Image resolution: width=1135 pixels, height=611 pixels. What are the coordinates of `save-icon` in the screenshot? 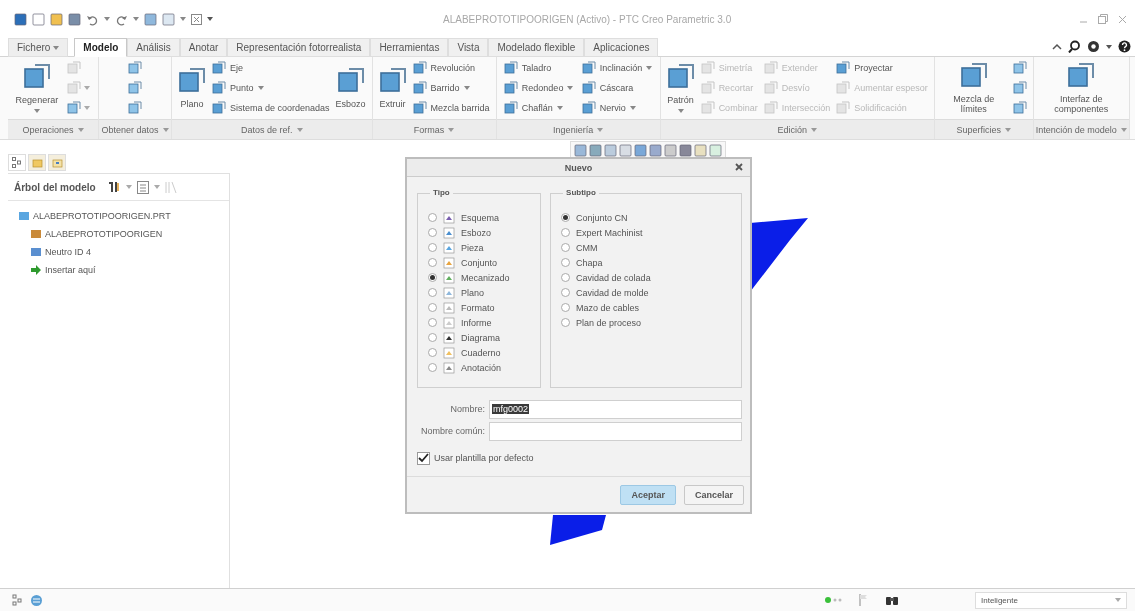 It's located at (74, 19).